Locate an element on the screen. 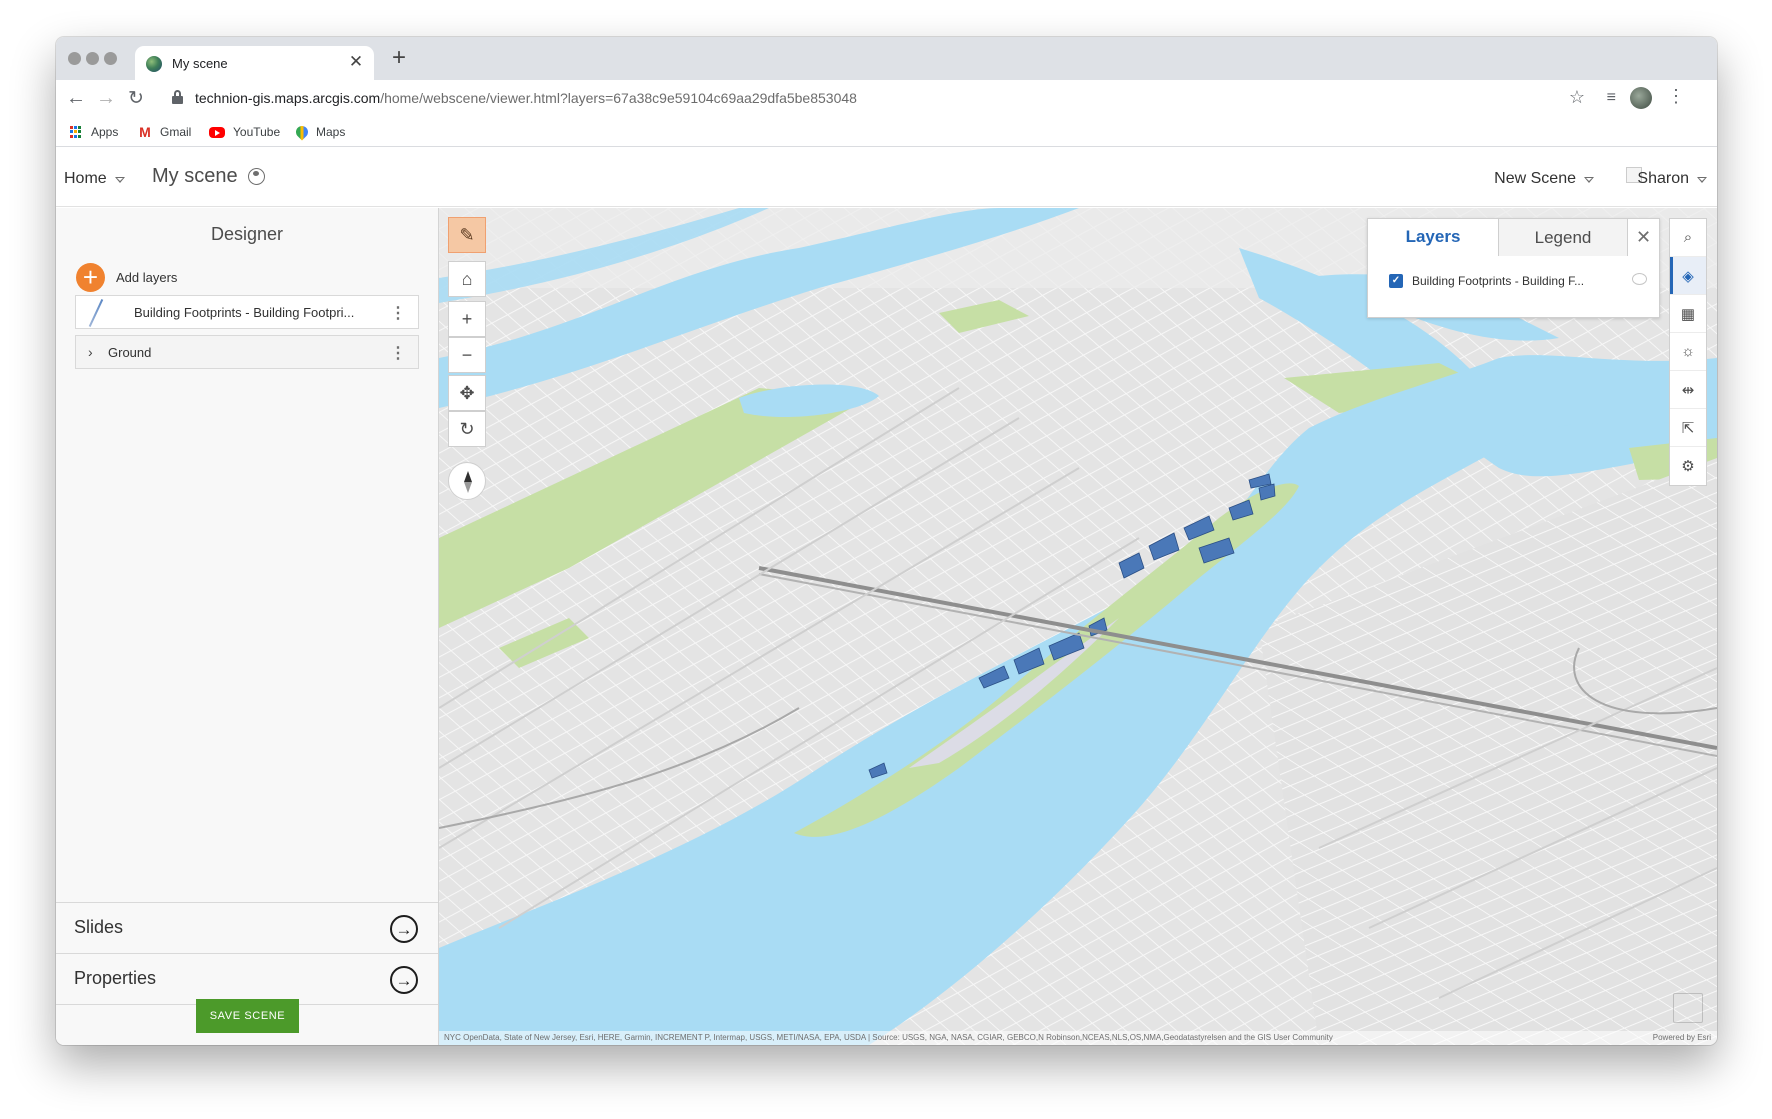  bookmark-maps: Maps is located at coordinates (319, 132).